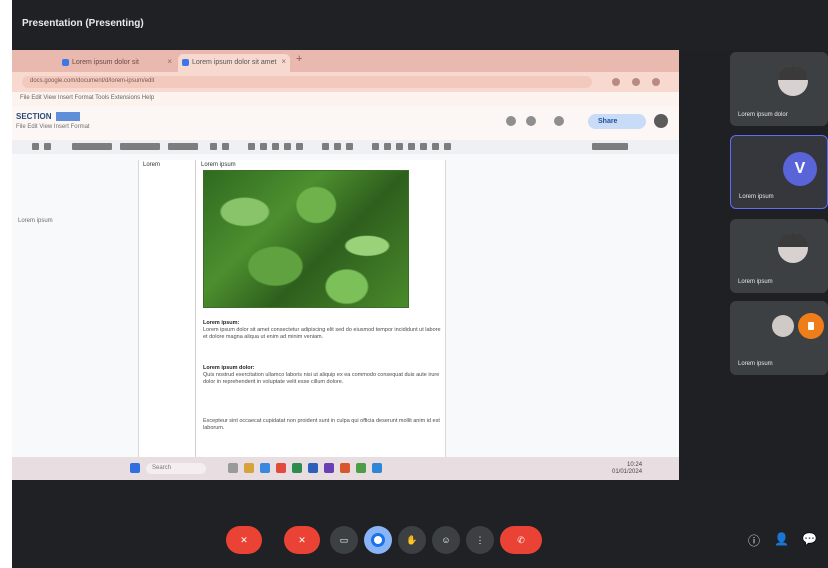 This screenshot has width=828, height=568. I want to click on link-icon, so click(325, 146).